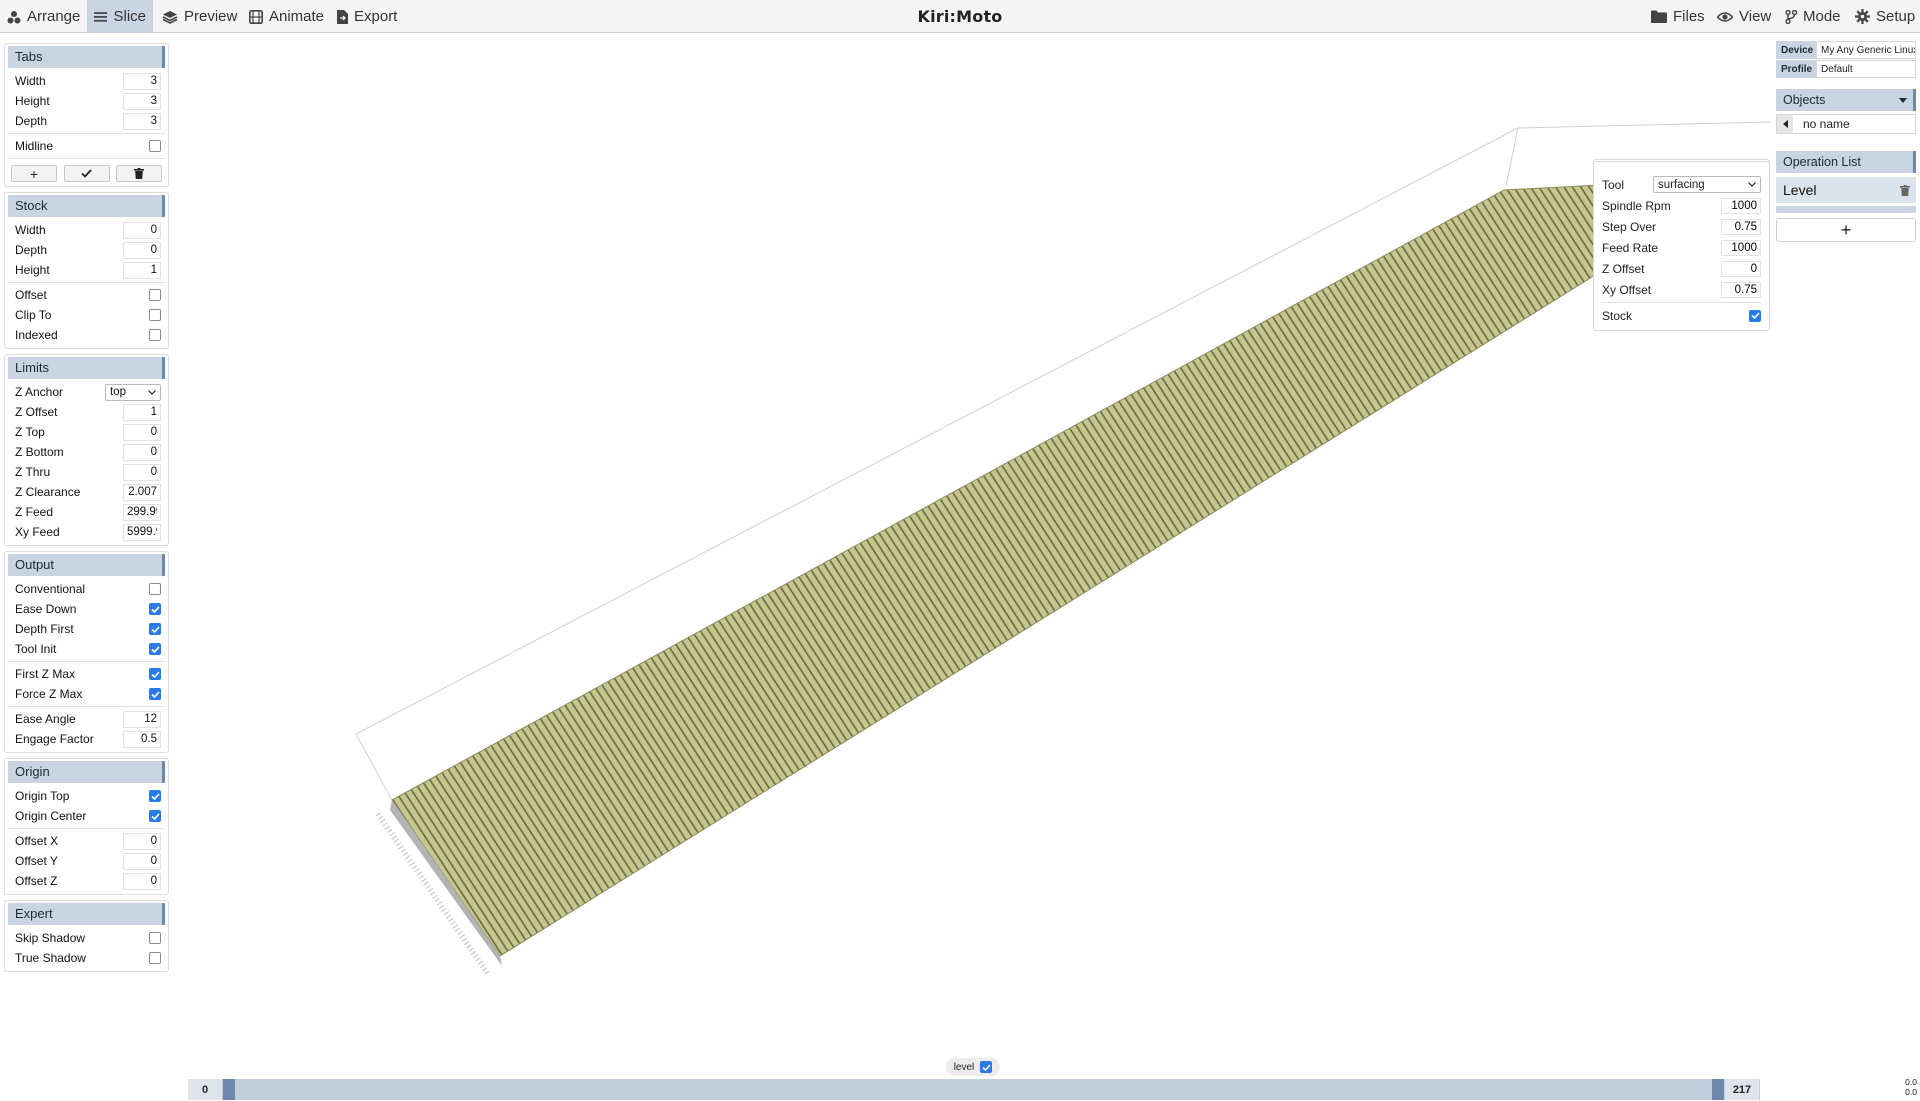 The height and width of the screenshot is (1101, 1920). What do you see at coordinates (155, 146) in the screenshot?
I see `tabs-midline-checkbox` at bounding box center [155, 146].